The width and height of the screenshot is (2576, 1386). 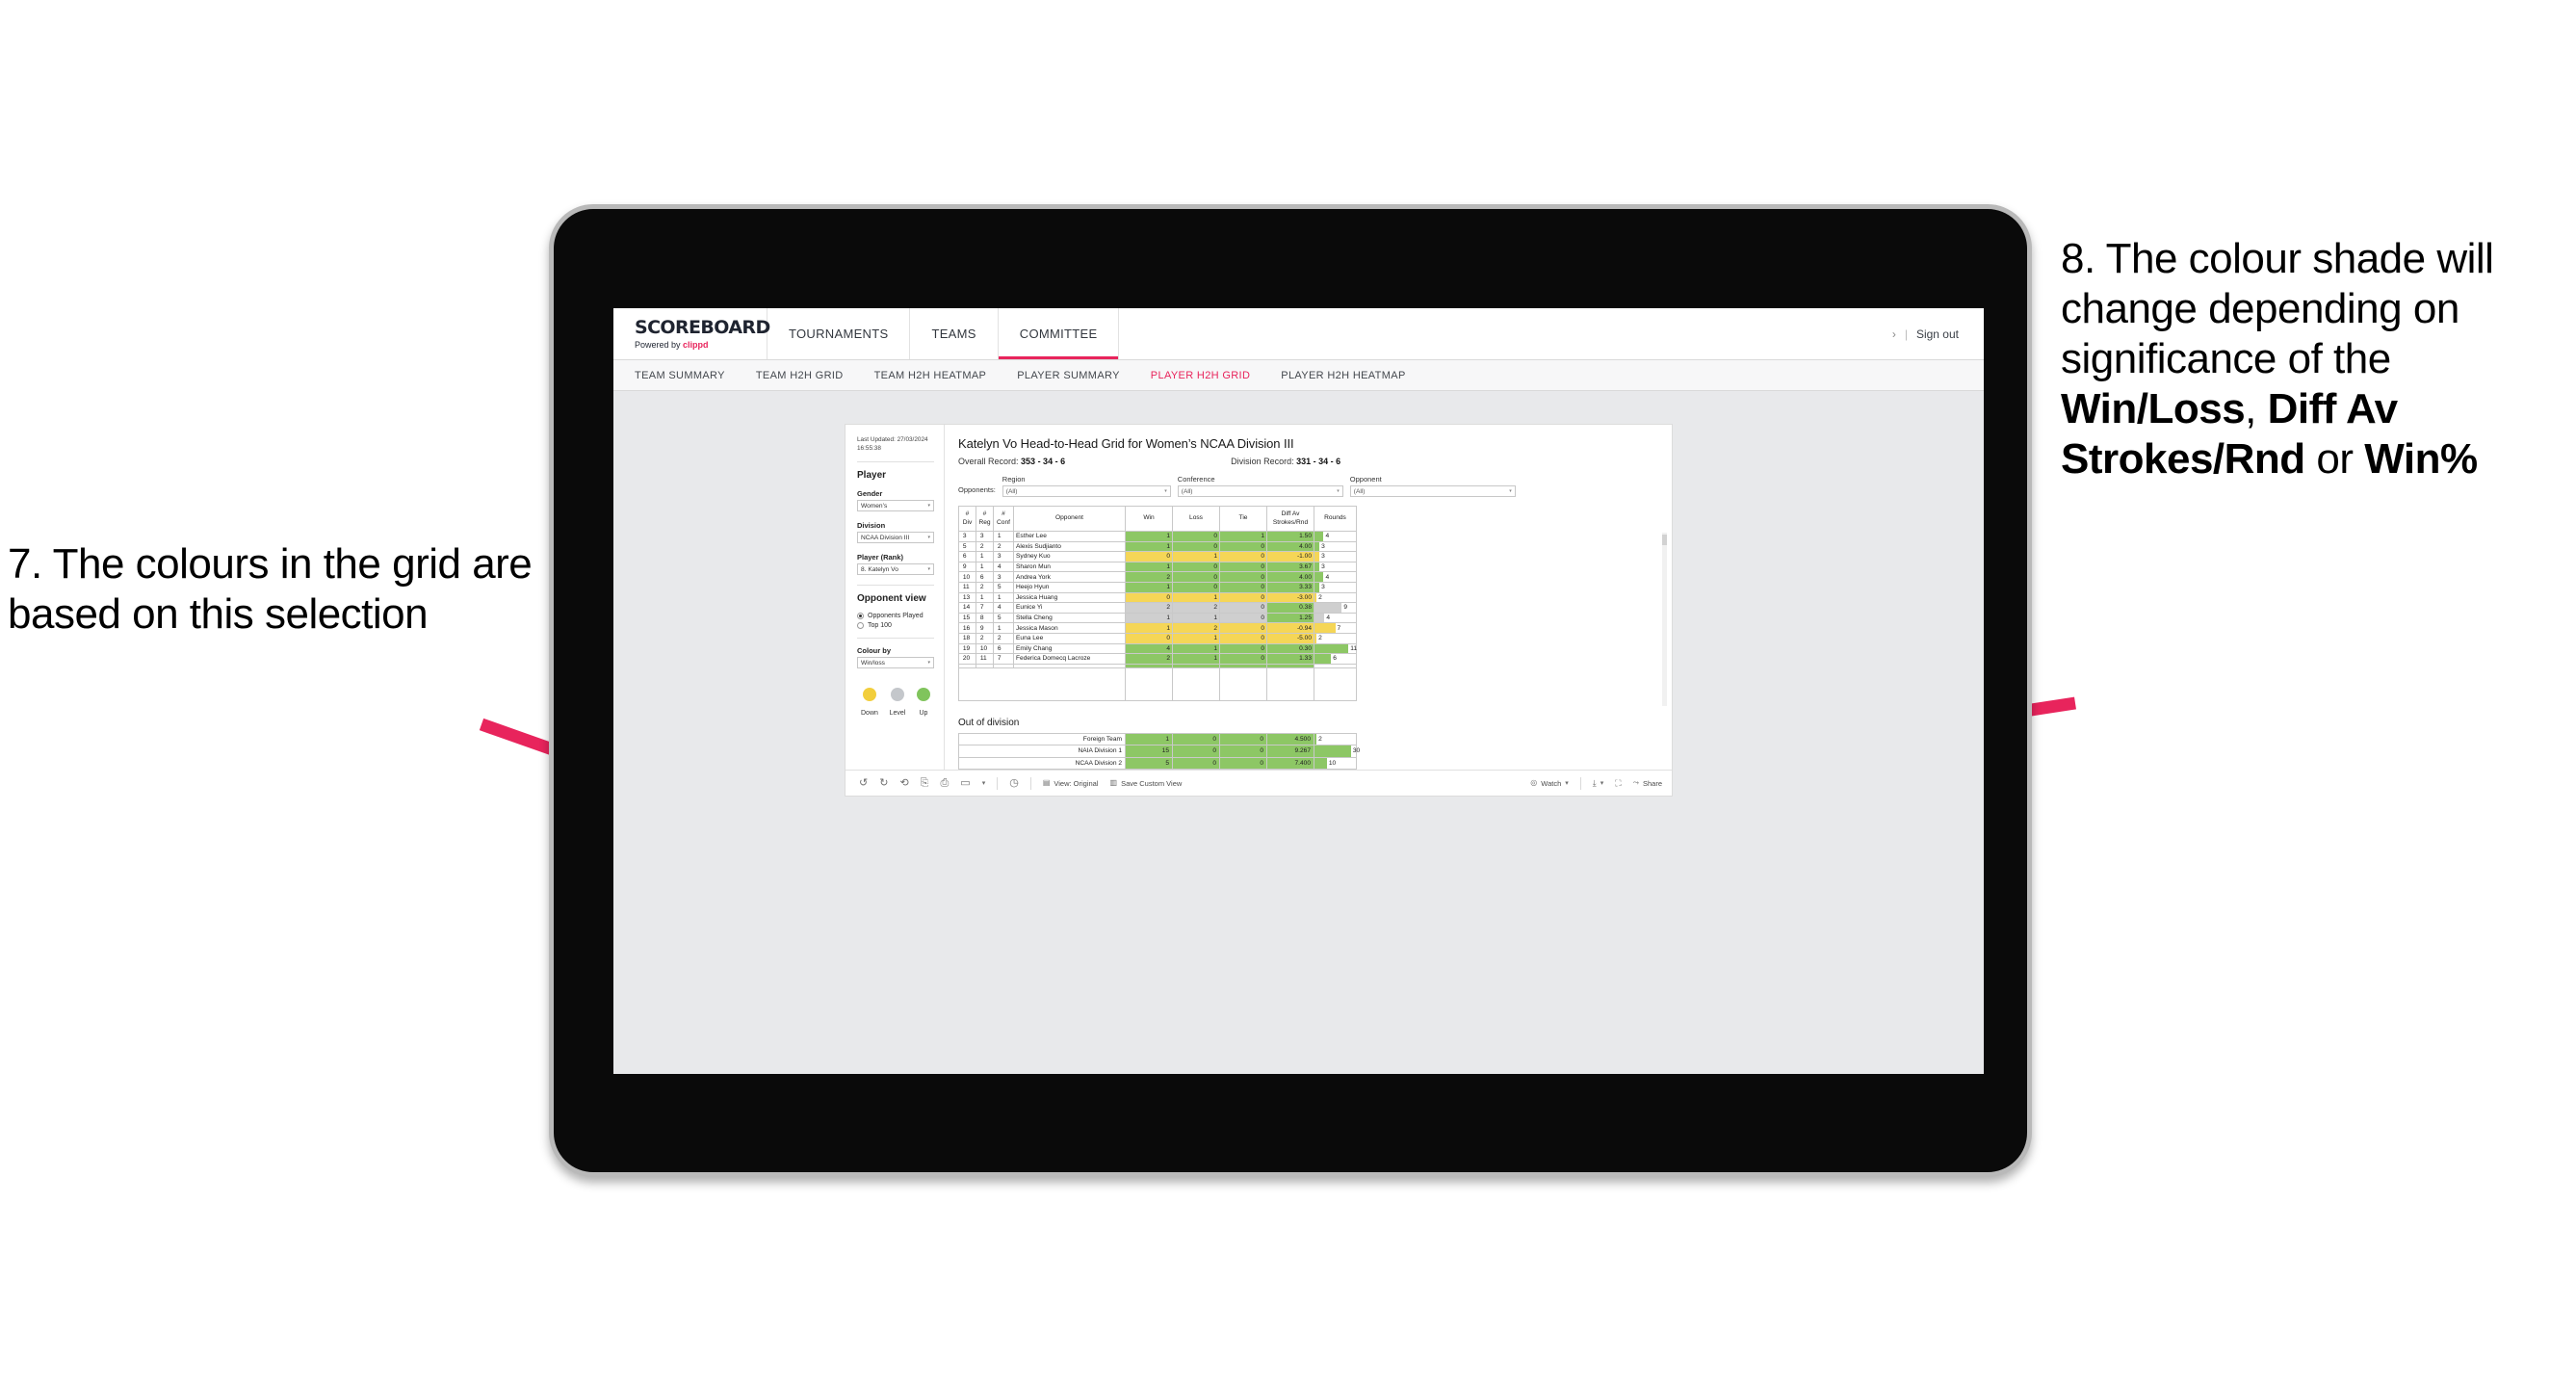 What do you see at coordinates (1290, 751) in the screenshot?
I see `cell-diff-av-strokes: 9.267` at bounding box center [1290, 751].